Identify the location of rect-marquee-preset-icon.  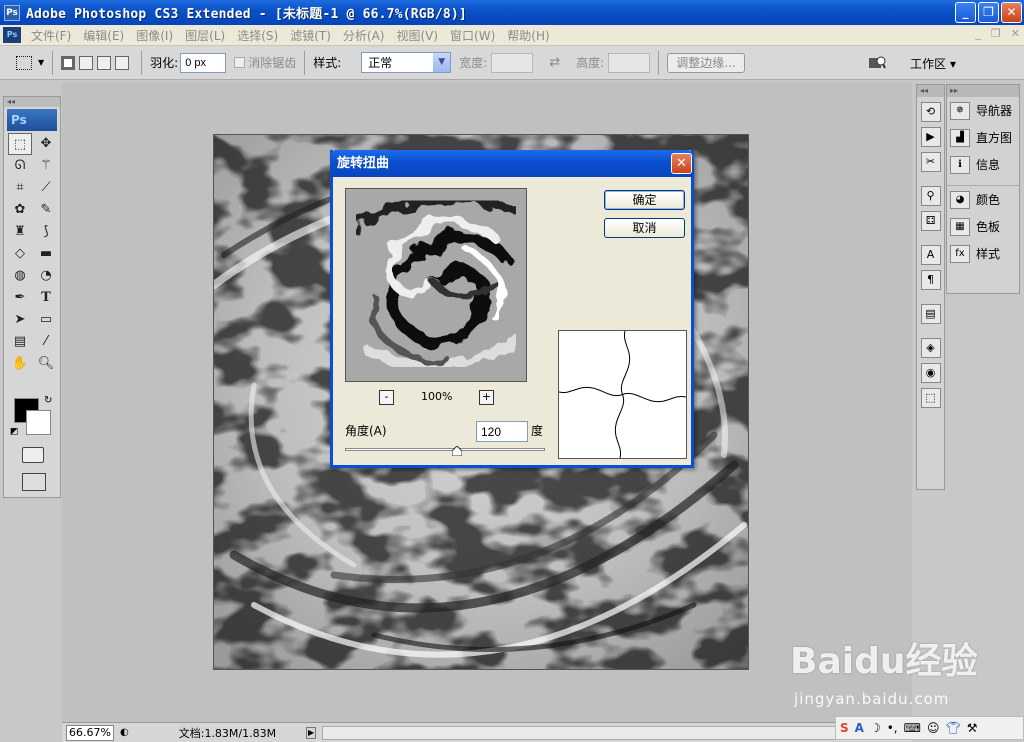
(24, 62).